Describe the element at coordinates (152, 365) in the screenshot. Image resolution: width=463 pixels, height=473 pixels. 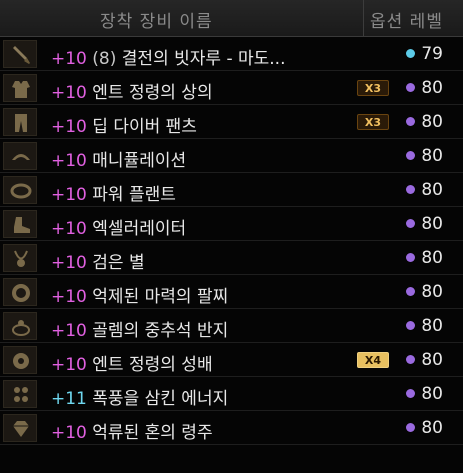
I see `item-title: 엔트 정령의 성배` at that location.